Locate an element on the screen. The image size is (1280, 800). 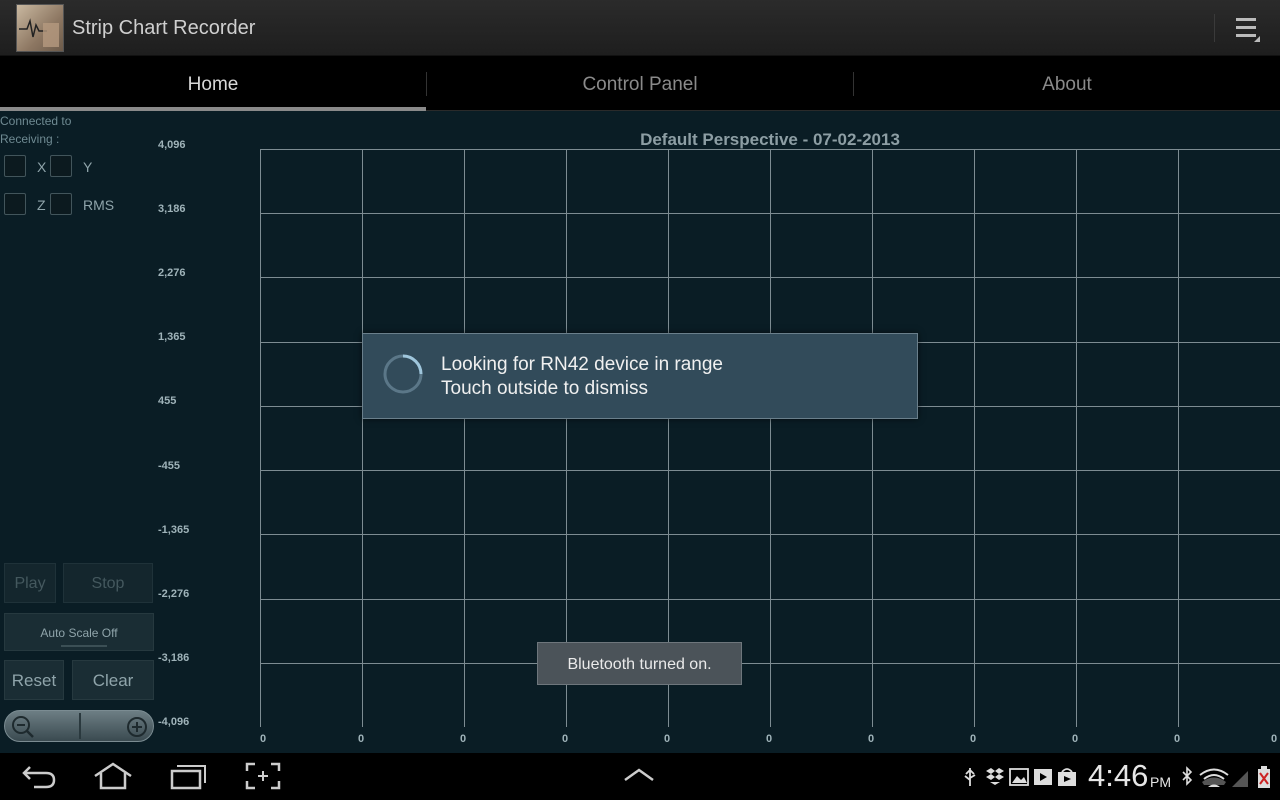
bluetooth-icon is located at coordinates (1187, 776).